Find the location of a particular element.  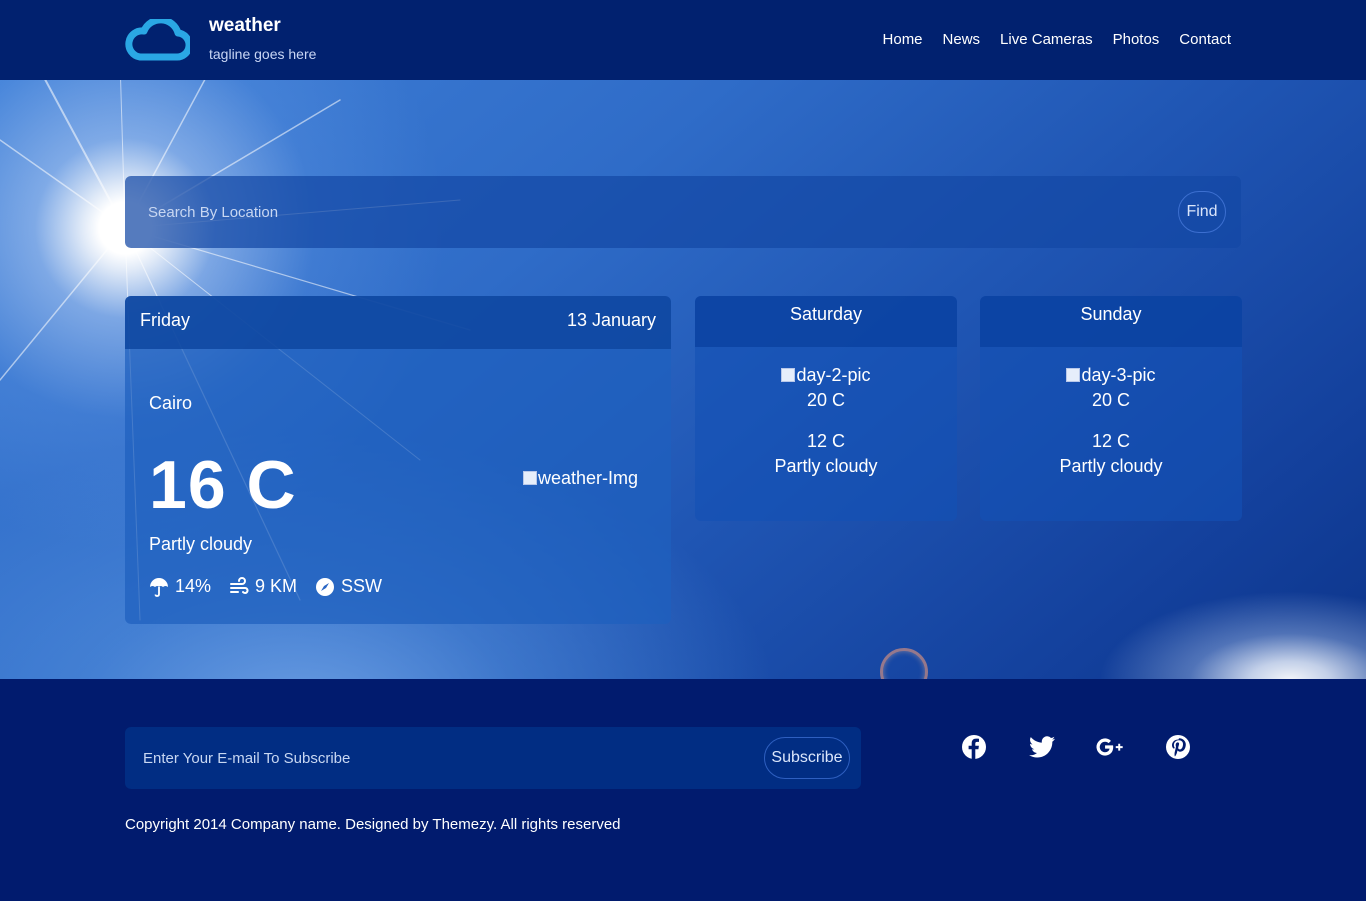

cloud-icon is located at coordinates (157, 40).